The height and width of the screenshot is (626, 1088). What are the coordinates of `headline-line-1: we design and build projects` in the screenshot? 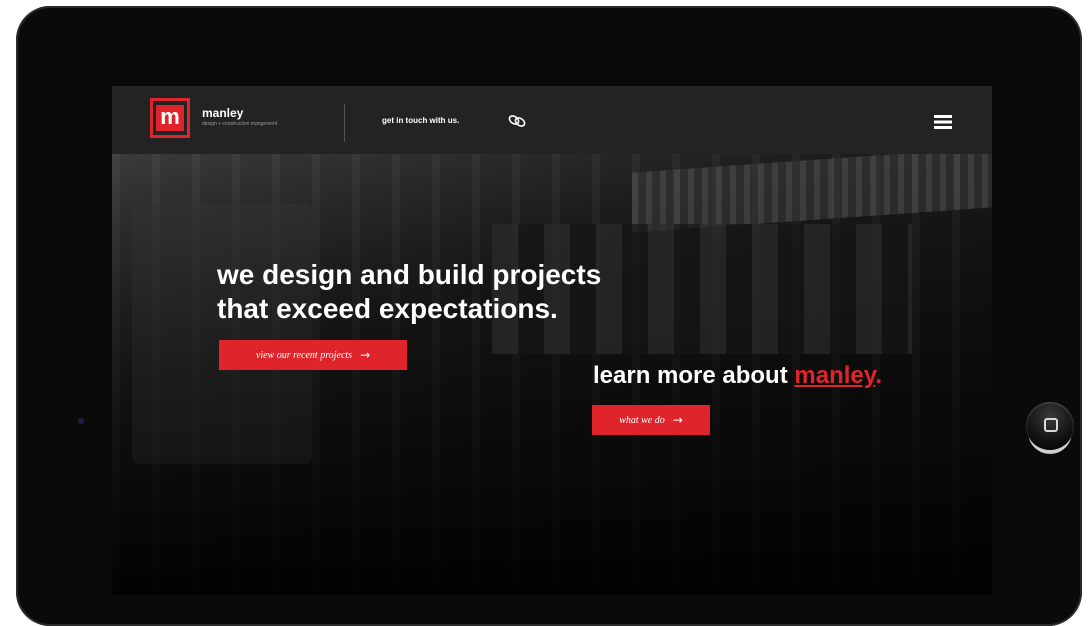 It's located at (409, 274).